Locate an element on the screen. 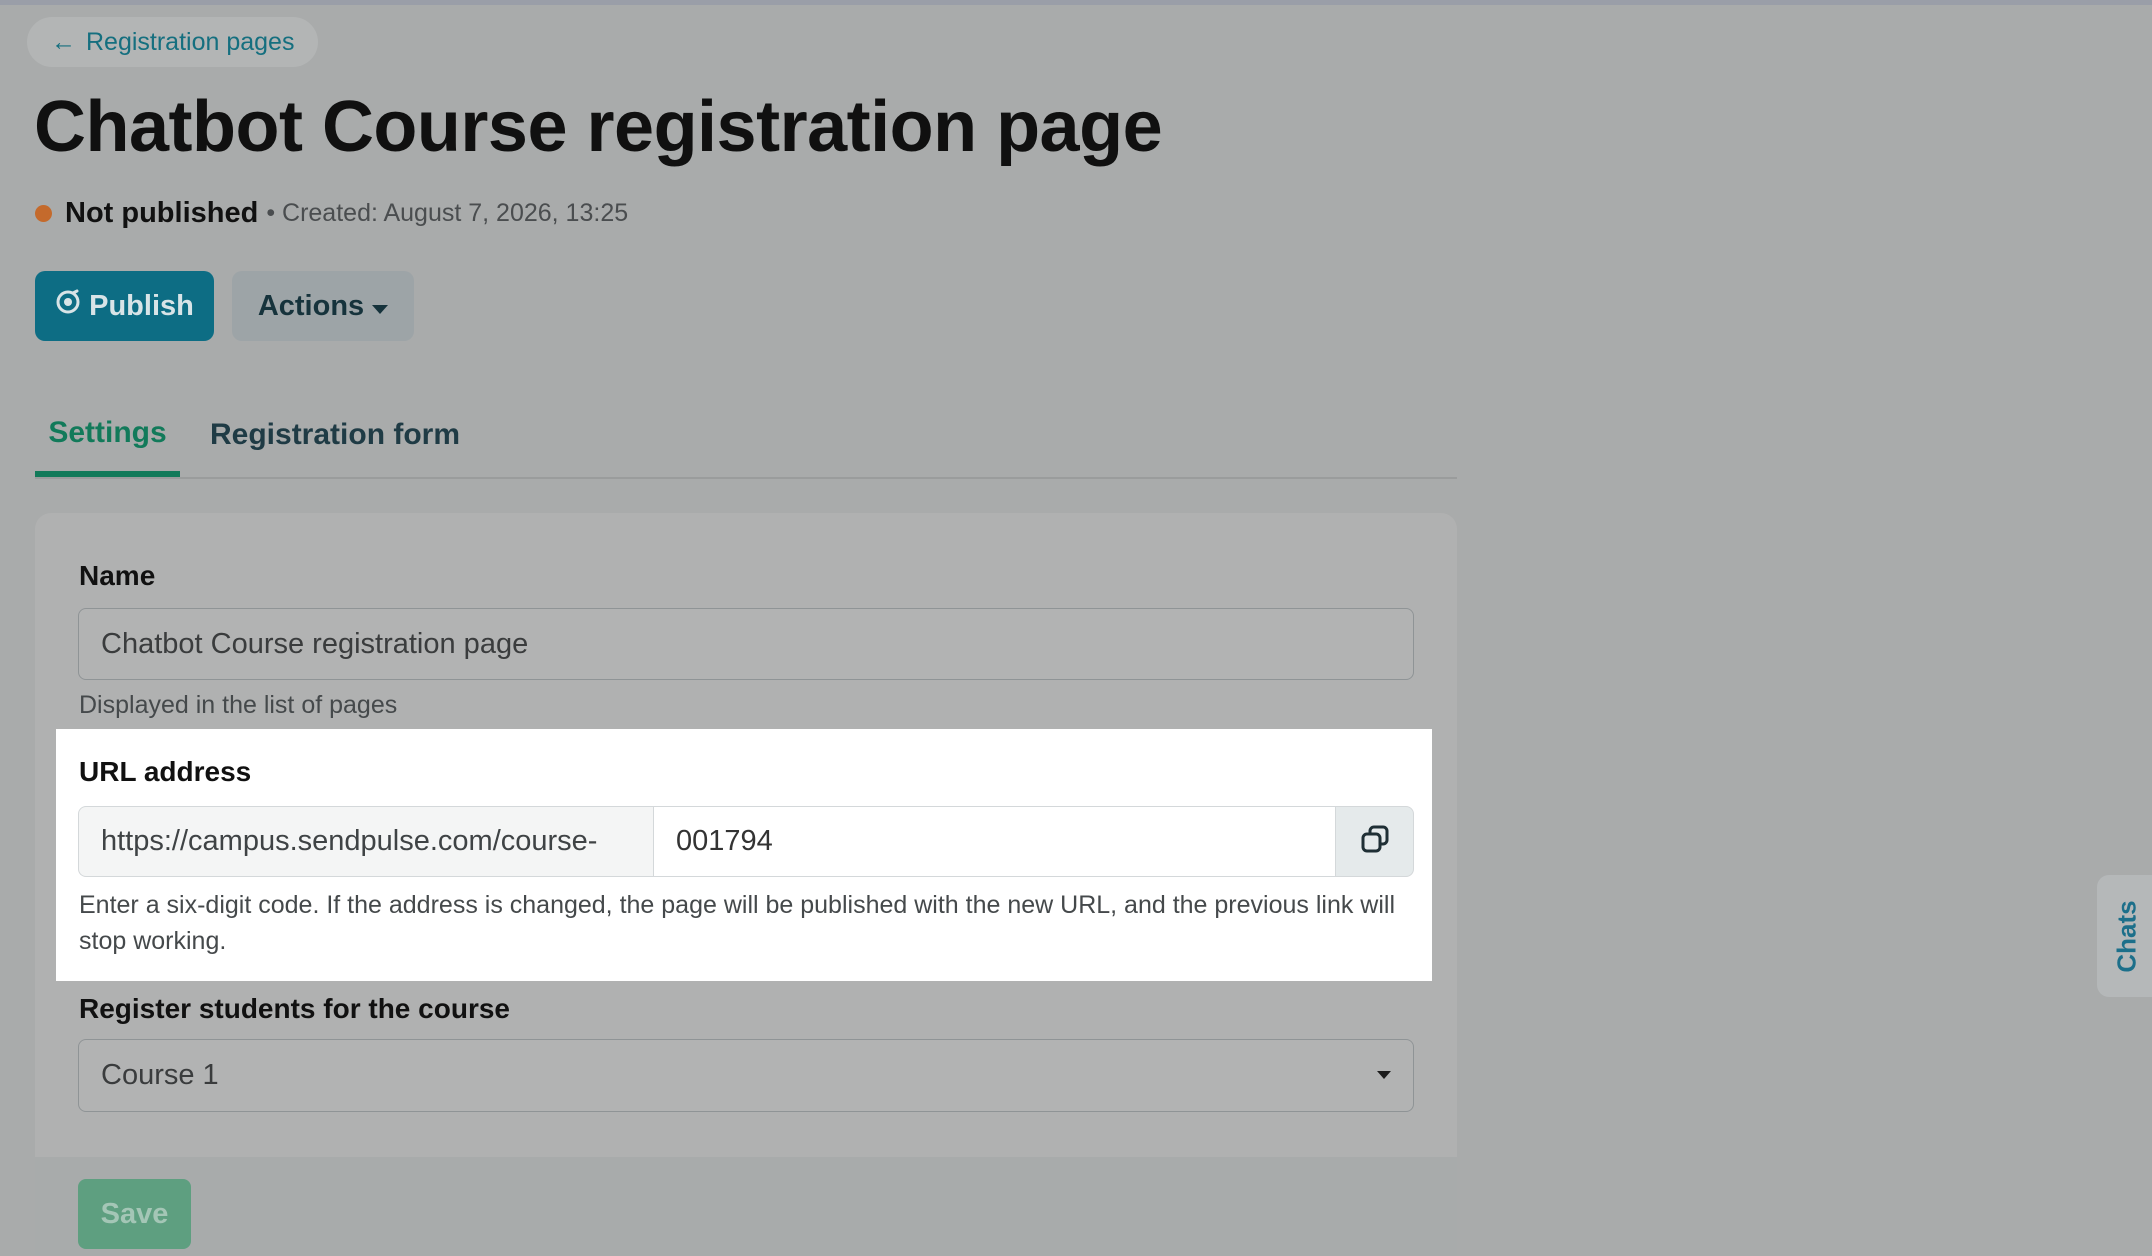 The image size is (2152, 1256). top-border is located at coordinates (1076, 2).